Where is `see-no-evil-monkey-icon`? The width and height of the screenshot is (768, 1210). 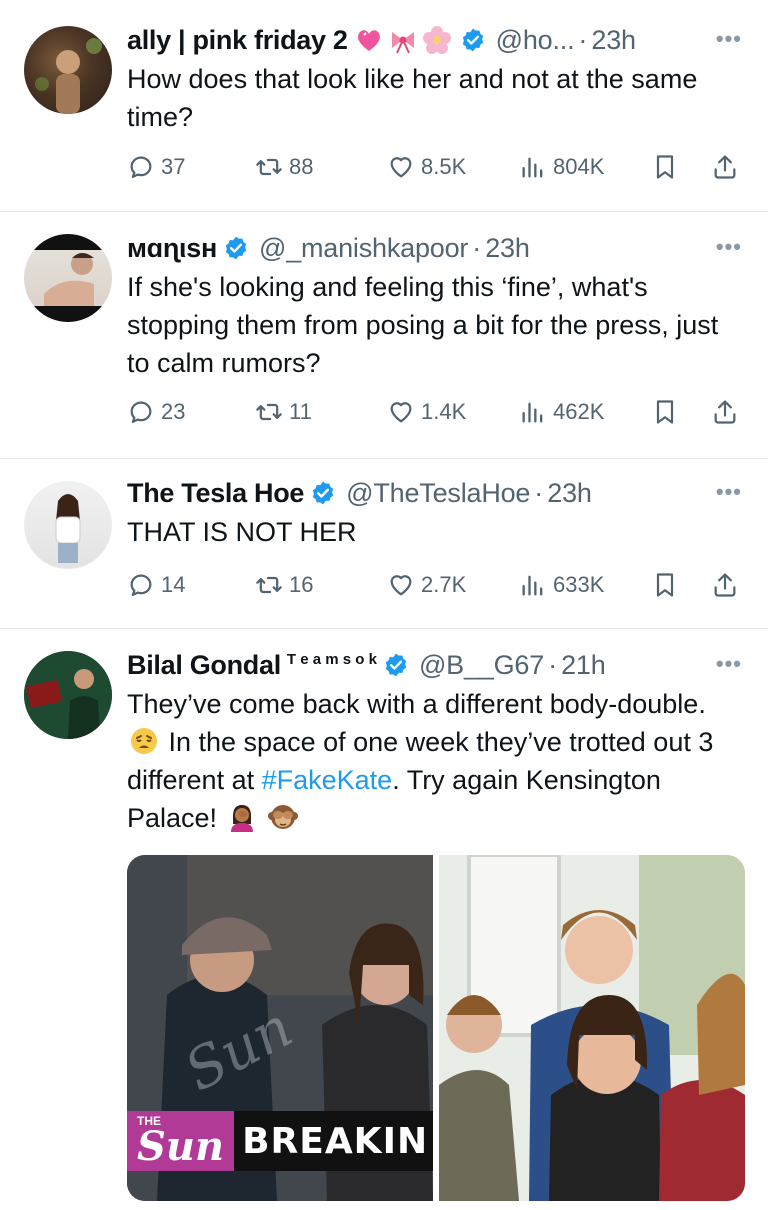
see-no-evil-monkey-icon is located at coordinates (283, 817).